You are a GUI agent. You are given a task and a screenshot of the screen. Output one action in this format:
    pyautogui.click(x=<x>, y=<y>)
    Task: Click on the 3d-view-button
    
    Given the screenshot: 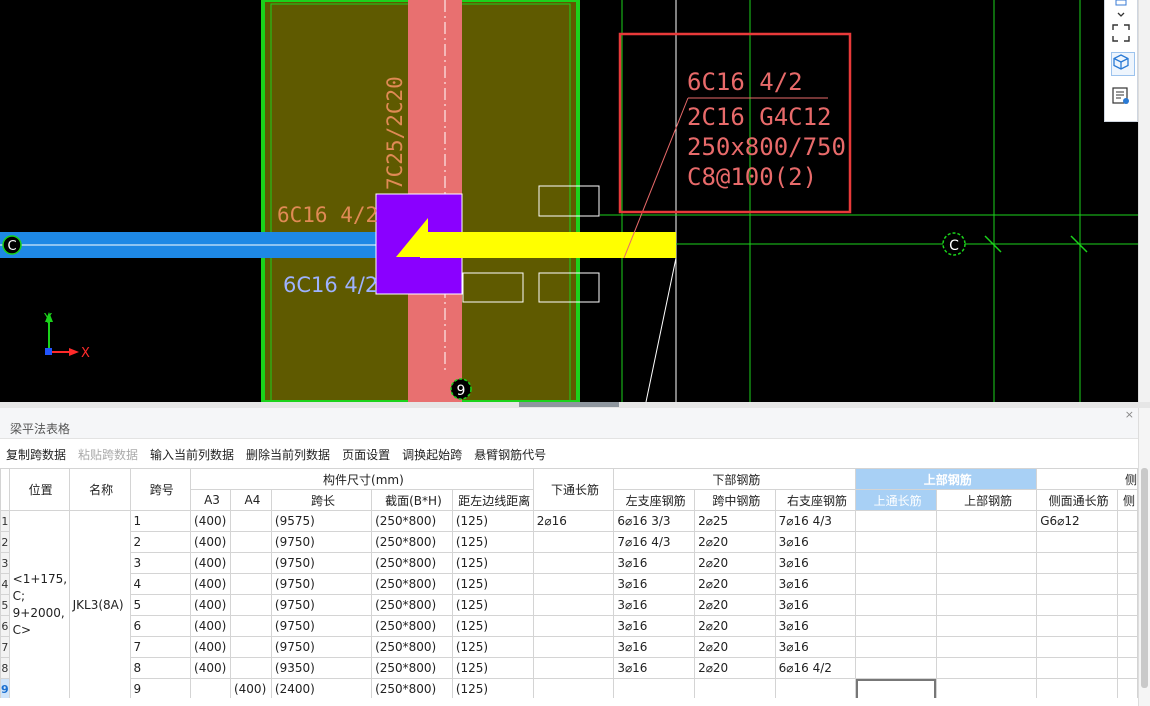 What is the action you would take?
    pyautogui.click(x=1123, y=64)
    